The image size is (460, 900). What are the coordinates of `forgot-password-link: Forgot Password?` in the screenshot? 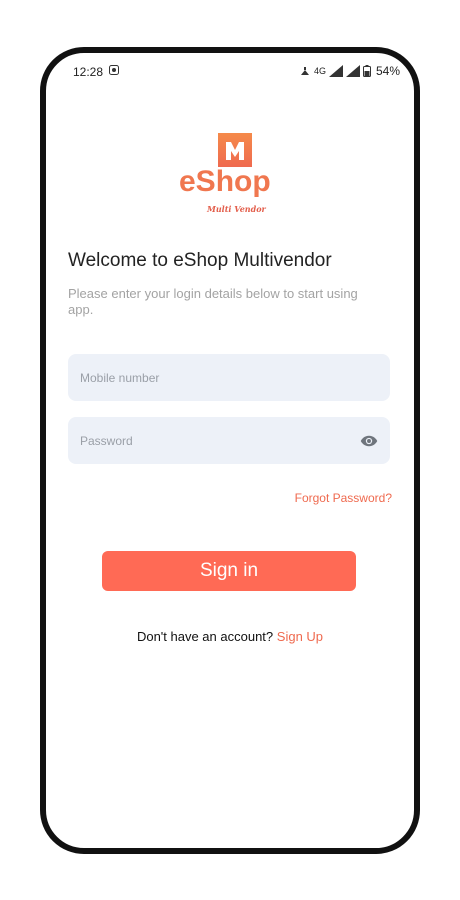 It's located at (343, 498).